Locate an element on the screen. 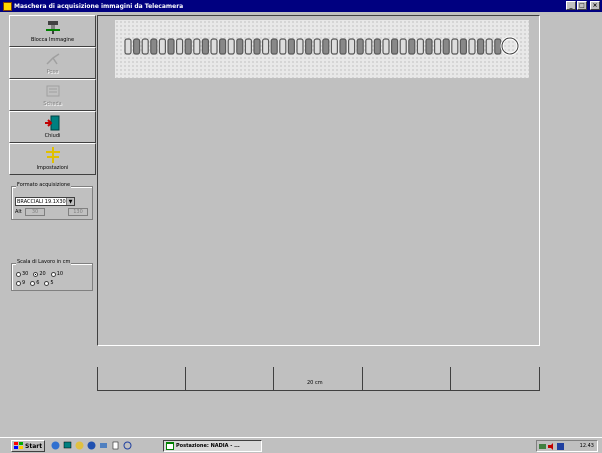 This screenshot has width=602, height=453. scale-group: Scala di Lavoro in cm 30 20 10 9 6 5 is located at coordinates (52, 275).